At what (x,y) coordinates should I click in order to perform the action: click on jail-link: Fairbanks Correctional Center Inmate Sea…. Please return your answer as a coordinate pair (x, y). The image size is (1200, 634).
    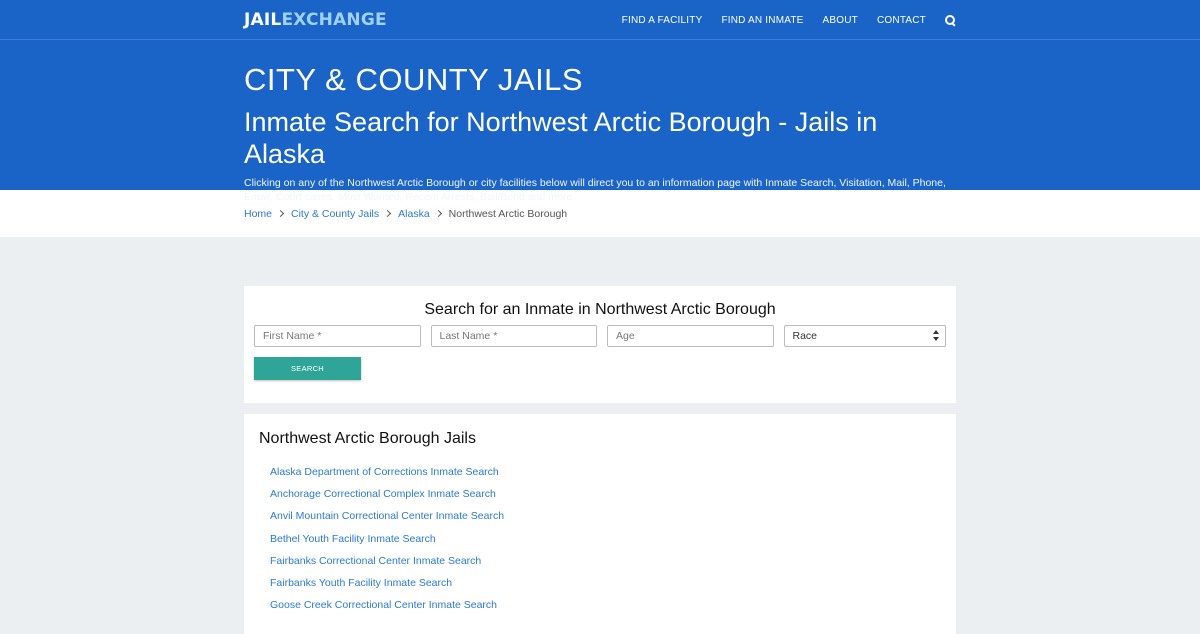
    Looking at the image, I should click on (375, 561).